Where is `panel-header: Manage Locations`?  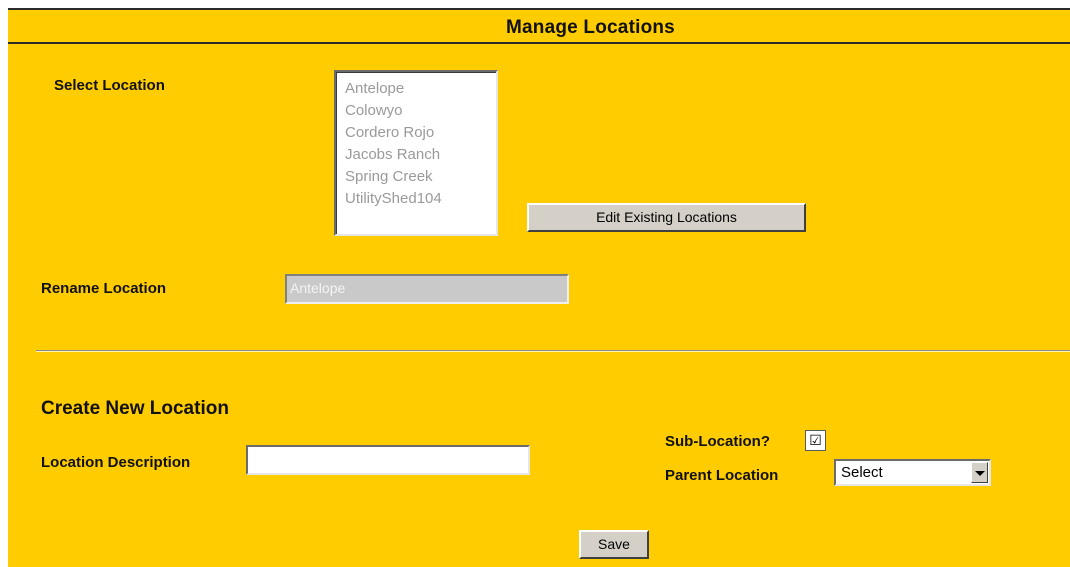
panel-header: Manage Locations is located at coordinates (539, 27).